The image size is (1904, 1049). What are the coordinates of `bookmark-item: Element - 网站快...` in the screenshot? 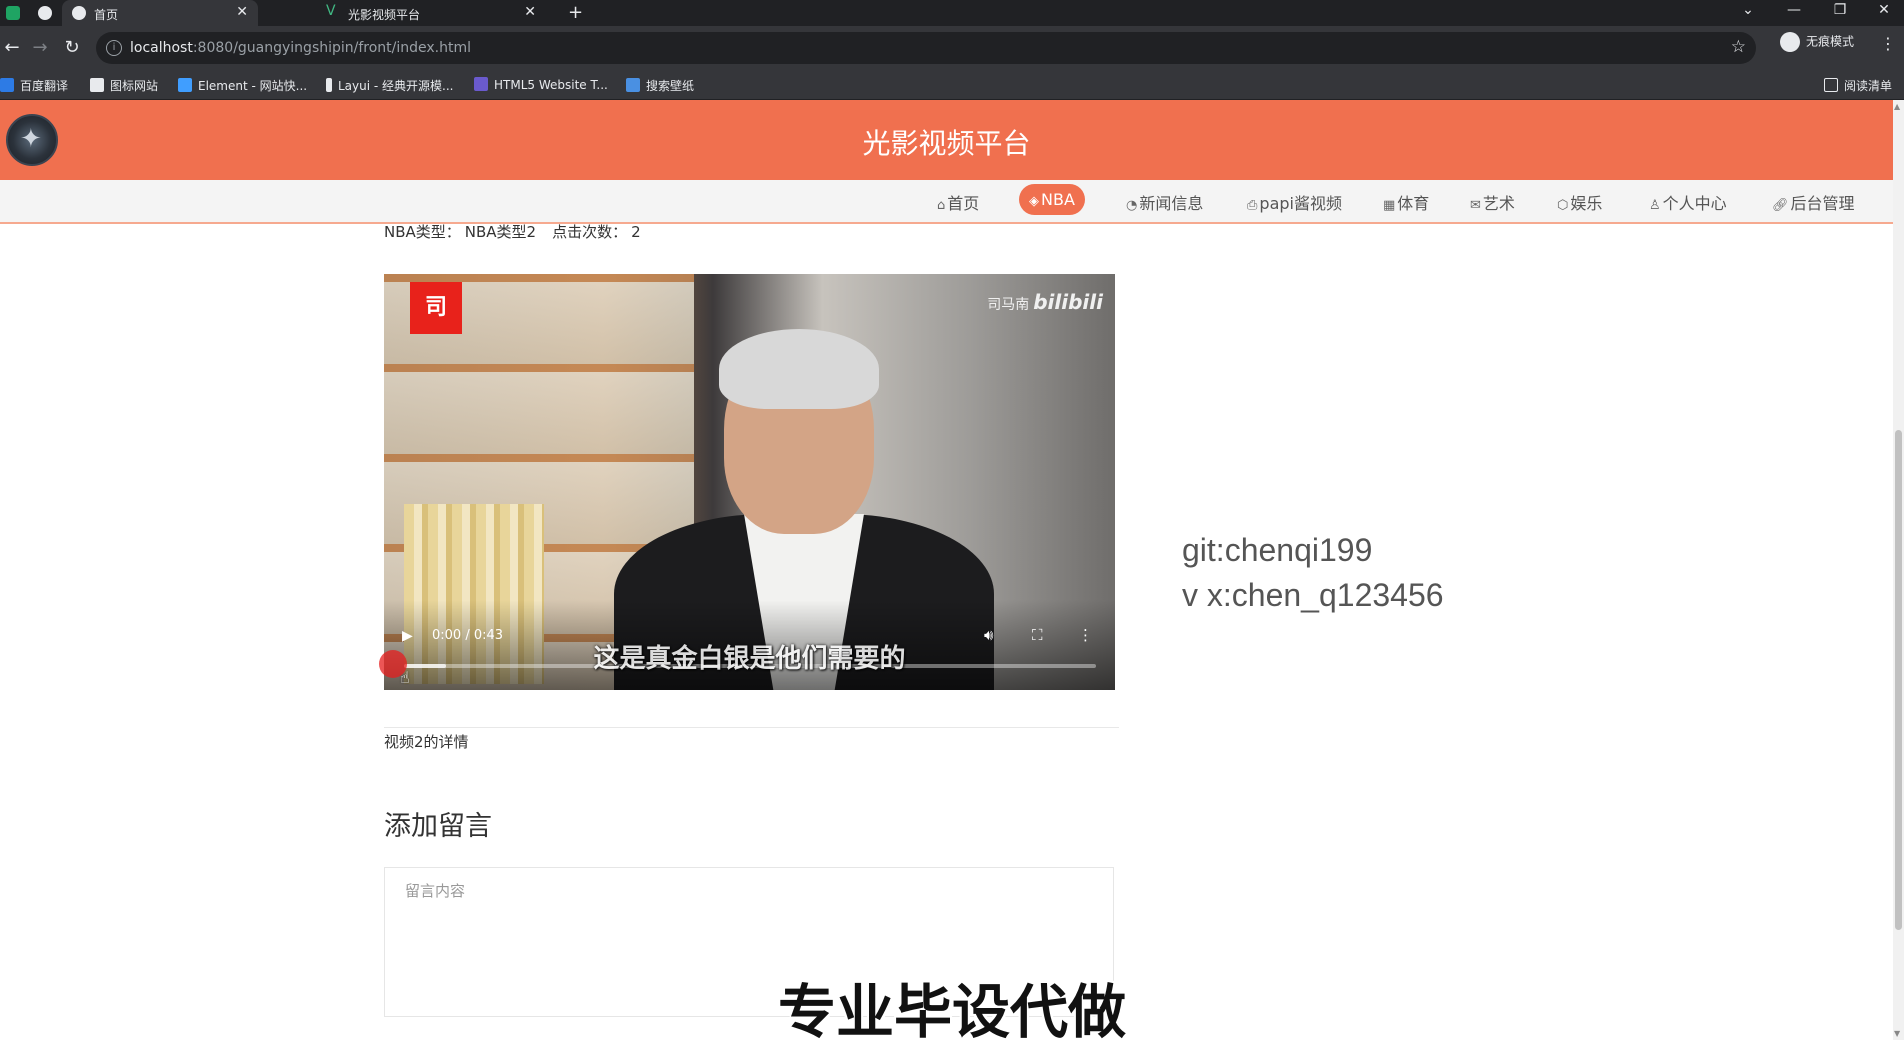 It's located at (242, 85).